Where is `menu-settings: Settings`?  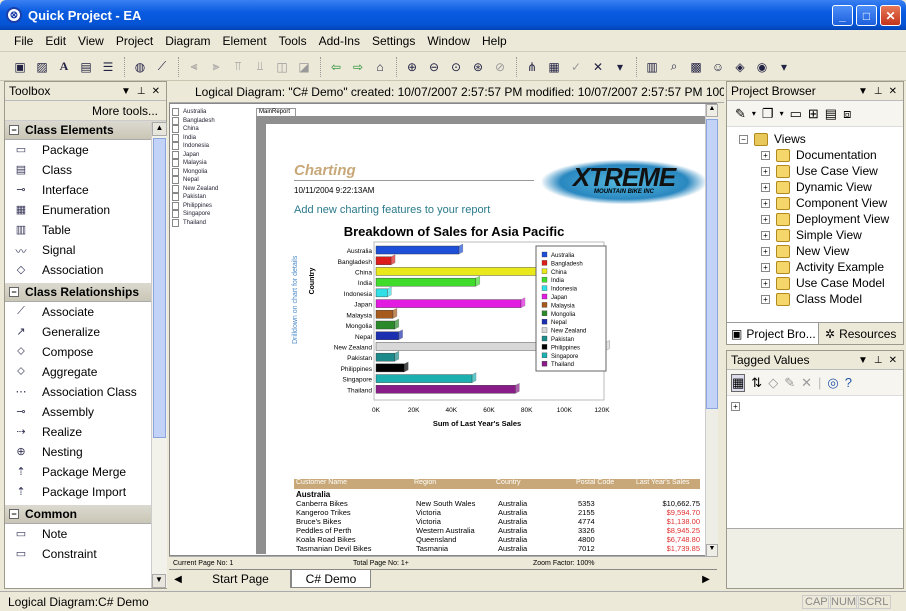 menu-settings: Settings is located at coordinates (393, 41).